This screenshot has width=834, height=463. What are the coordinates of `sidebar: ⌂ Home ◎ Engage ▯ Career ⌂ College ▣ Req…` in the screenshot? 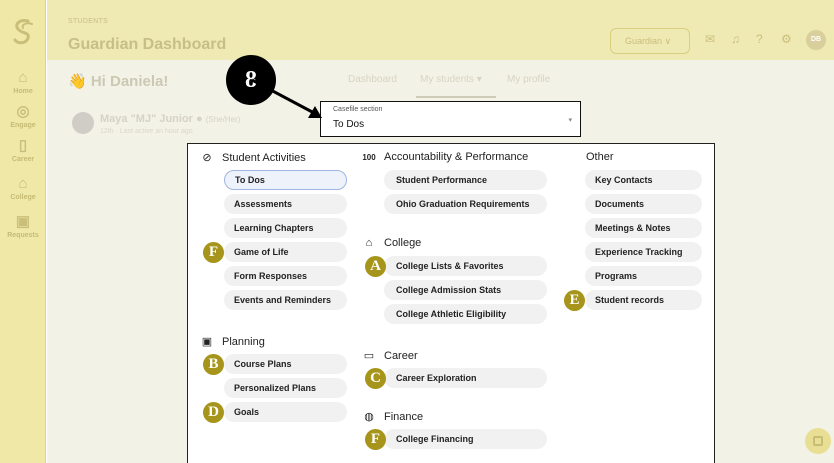 It's located at (23, 231).